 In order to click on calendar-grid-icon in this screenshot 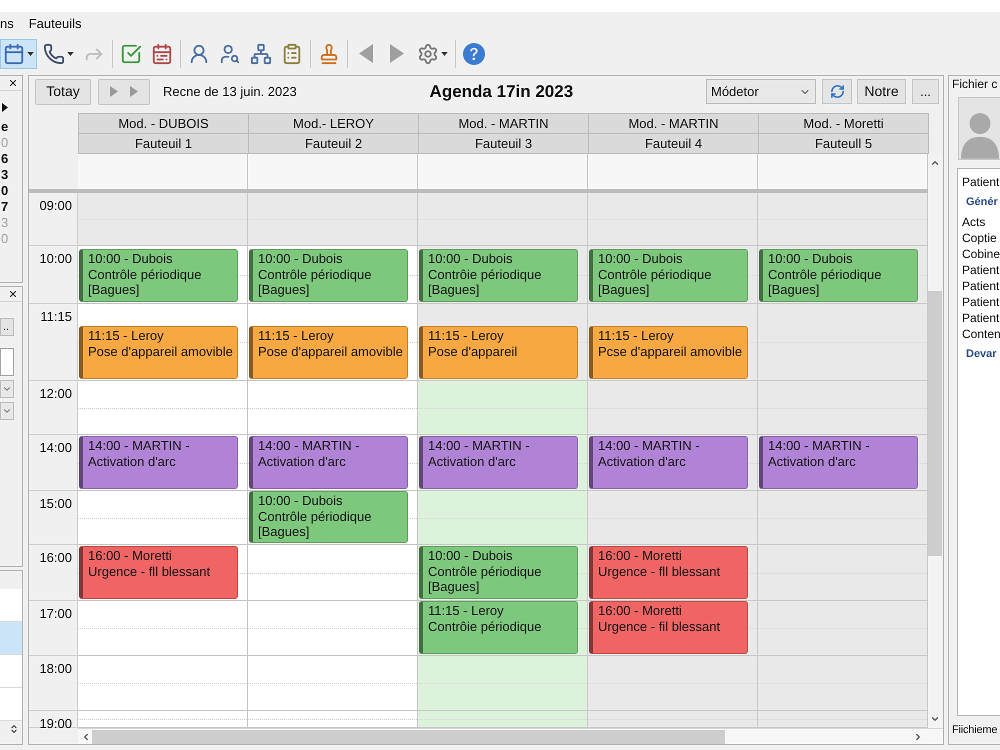, I will do `click(162, 53)`.